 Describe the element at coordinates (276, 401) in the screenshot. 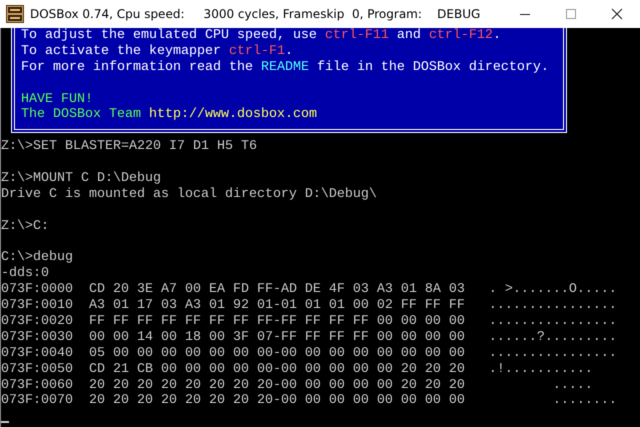

I see `hex-bytes: 20 20 20 20 20 20 20 20-00 00 00 00 00 00 00 00` at that location.